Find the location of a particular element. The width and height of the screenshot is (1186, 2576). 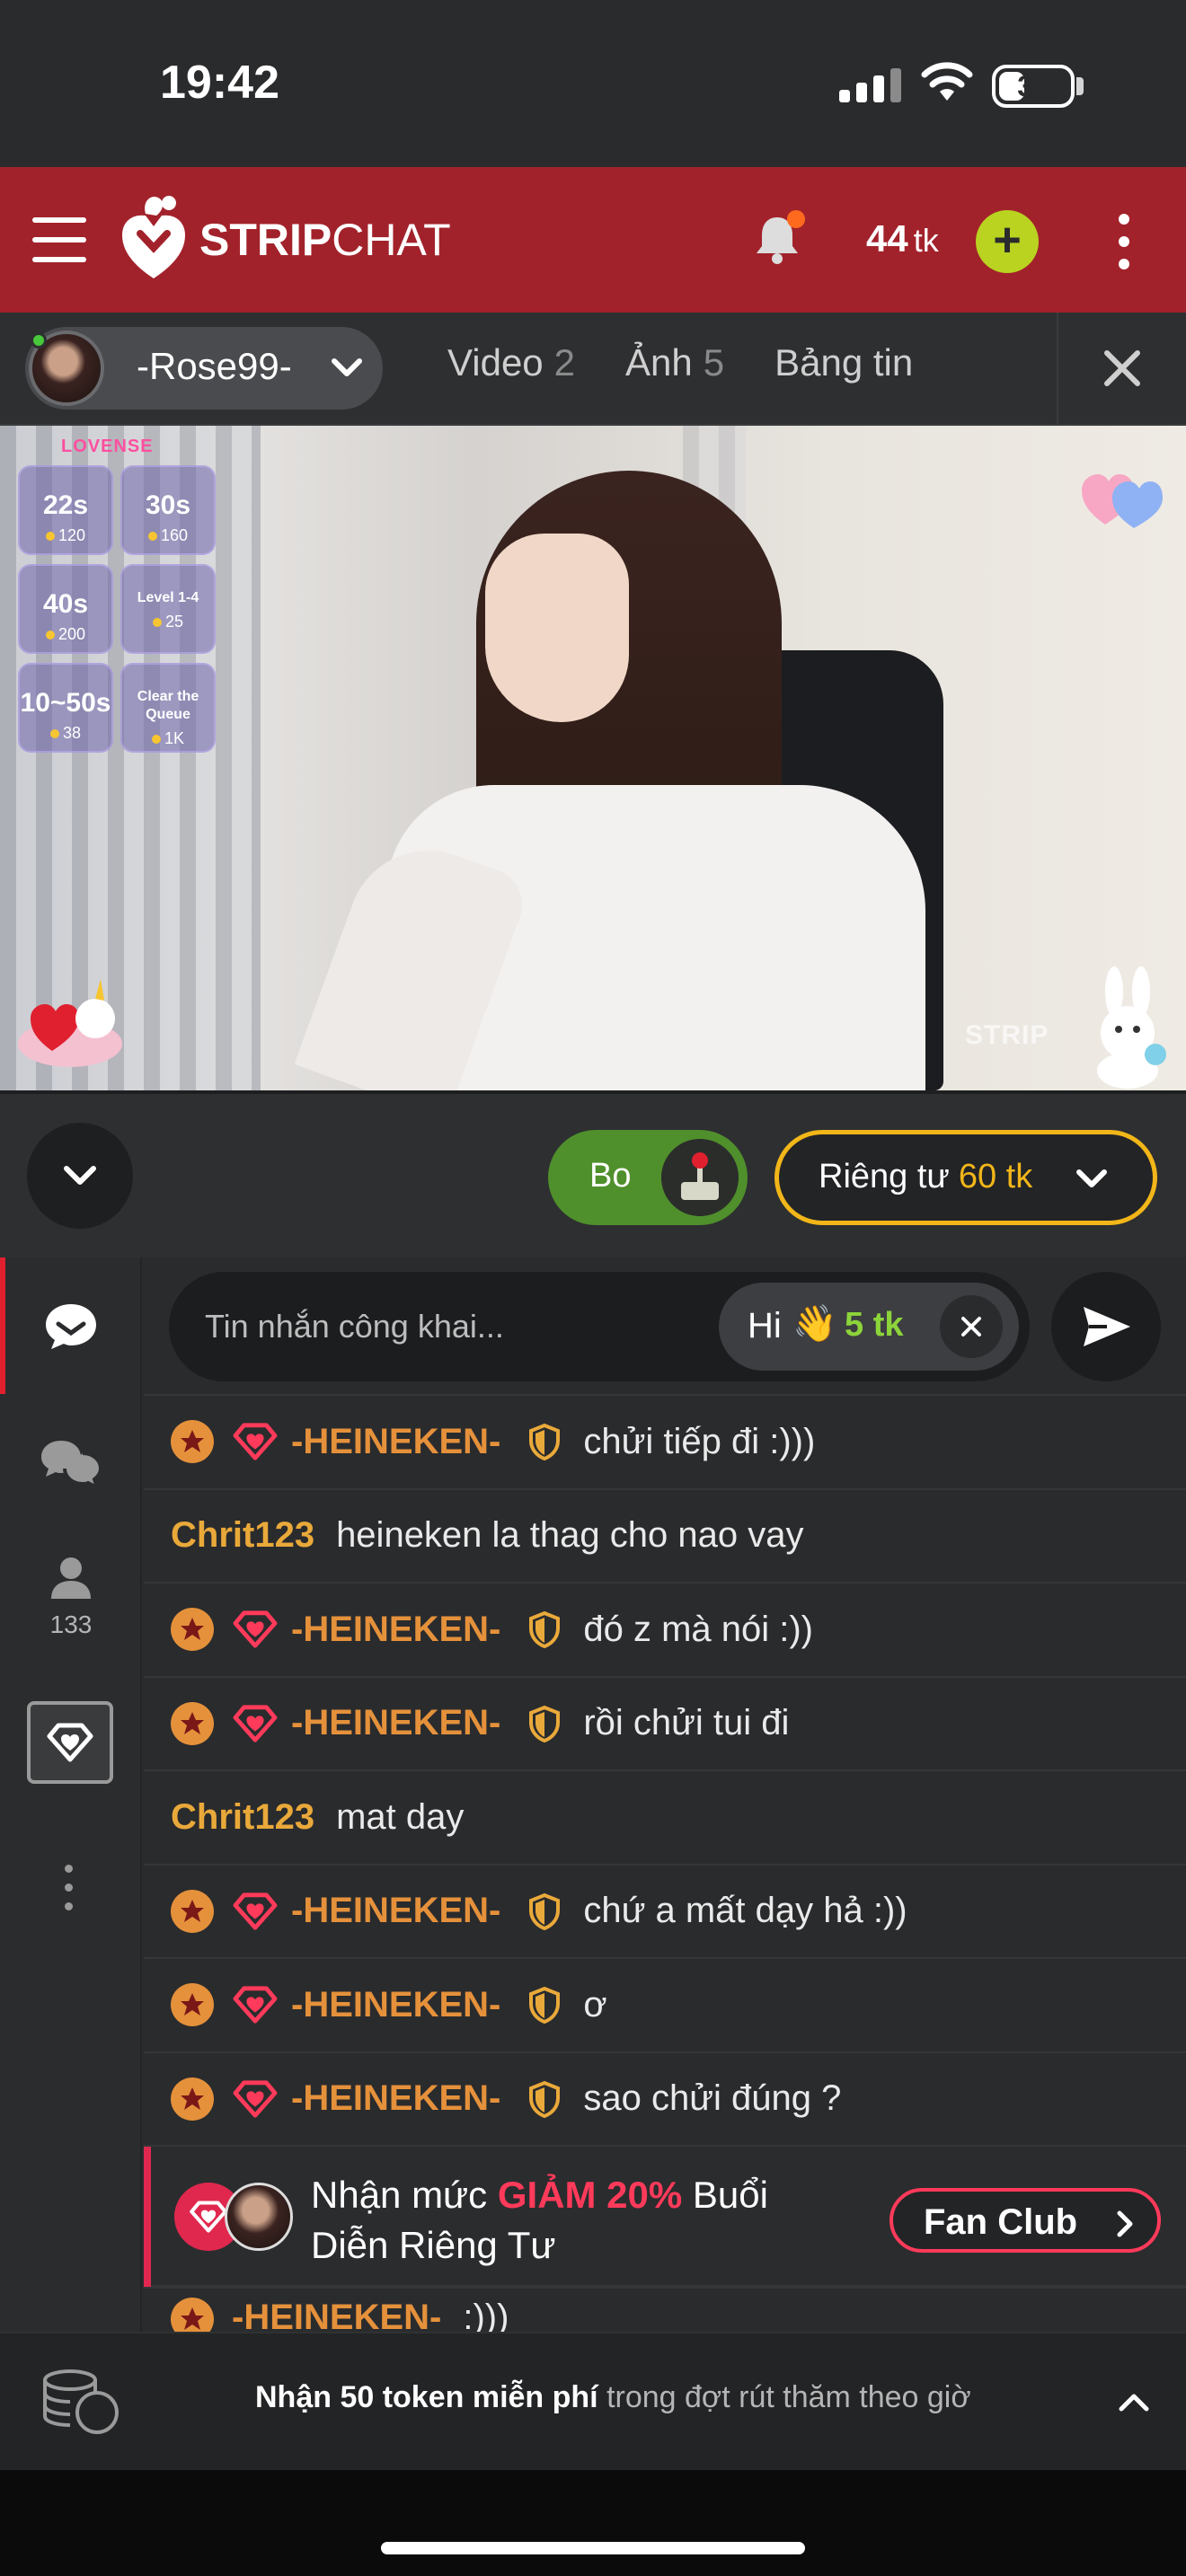

quick-tip-chip: Hi 👋 5 tk is located at coordinates (869, 1327).